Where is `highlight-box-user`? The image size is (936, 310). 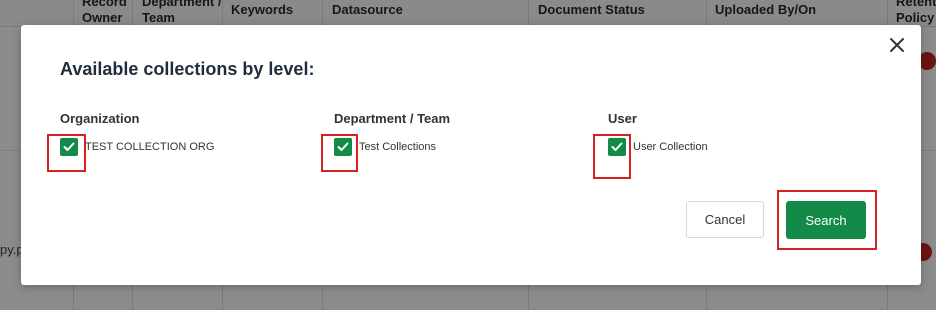 highlight-box-user is located at coordinates (612, 156).